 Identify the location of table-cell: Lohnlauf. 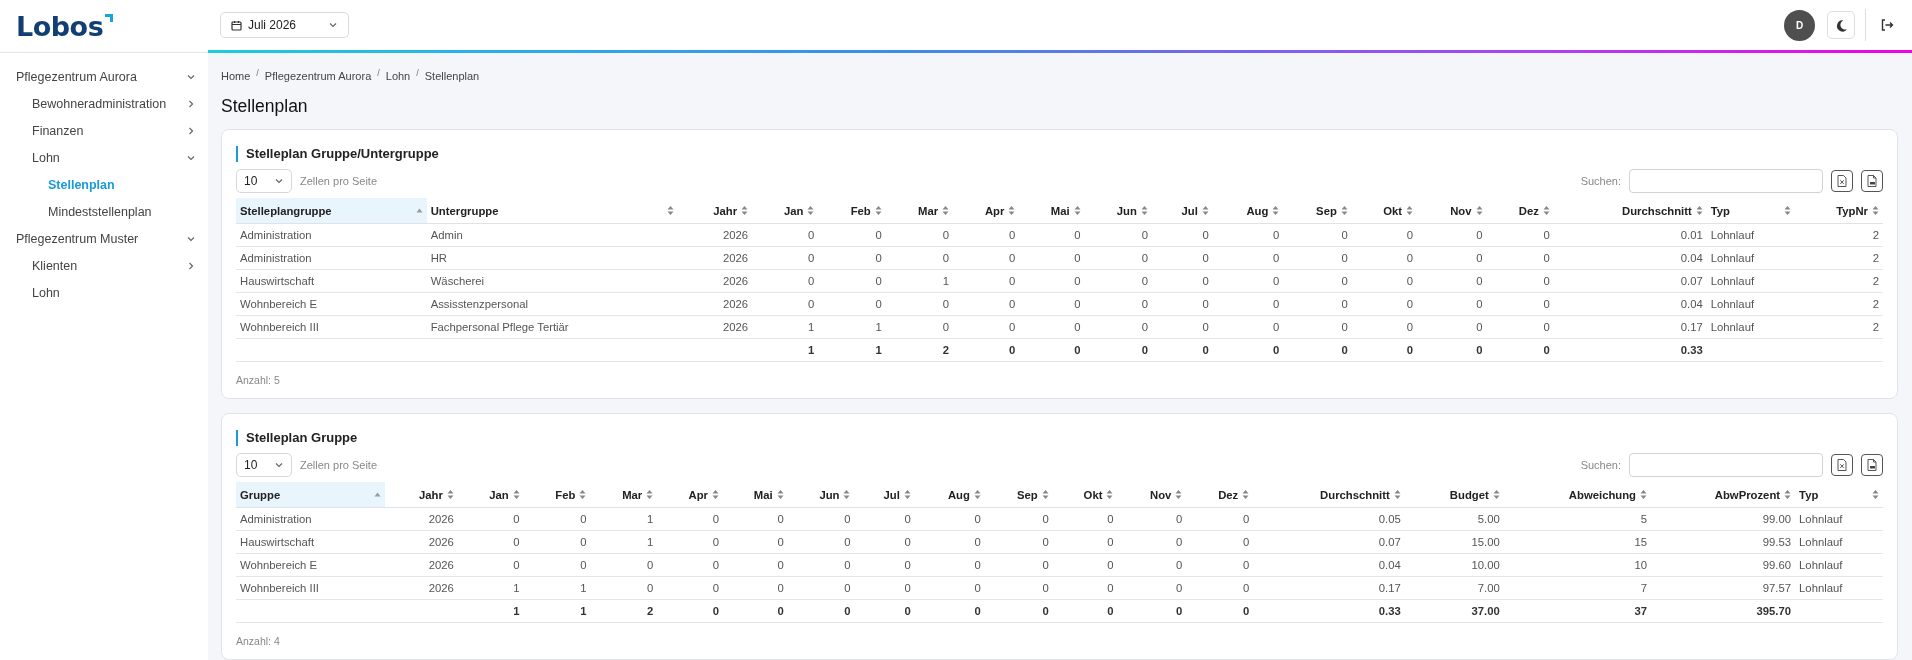
(1751, 327).